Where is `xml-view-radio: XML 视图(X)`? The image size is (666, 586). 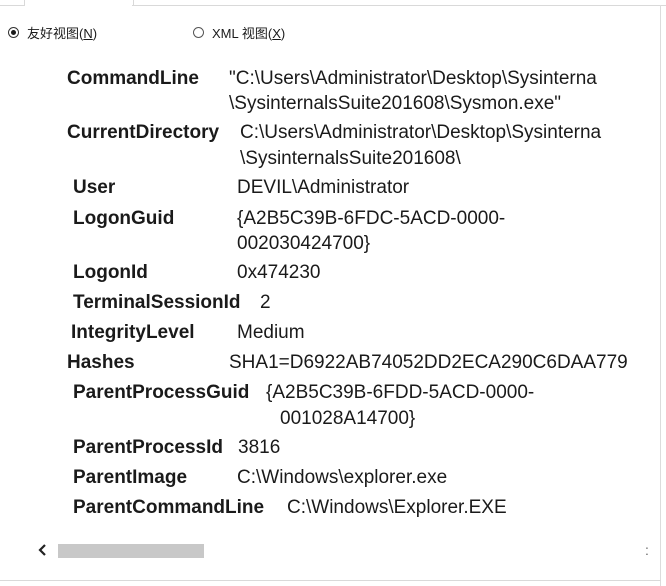 xml-view-radio: XML 视图(X) is located at coordinates (239, 32).